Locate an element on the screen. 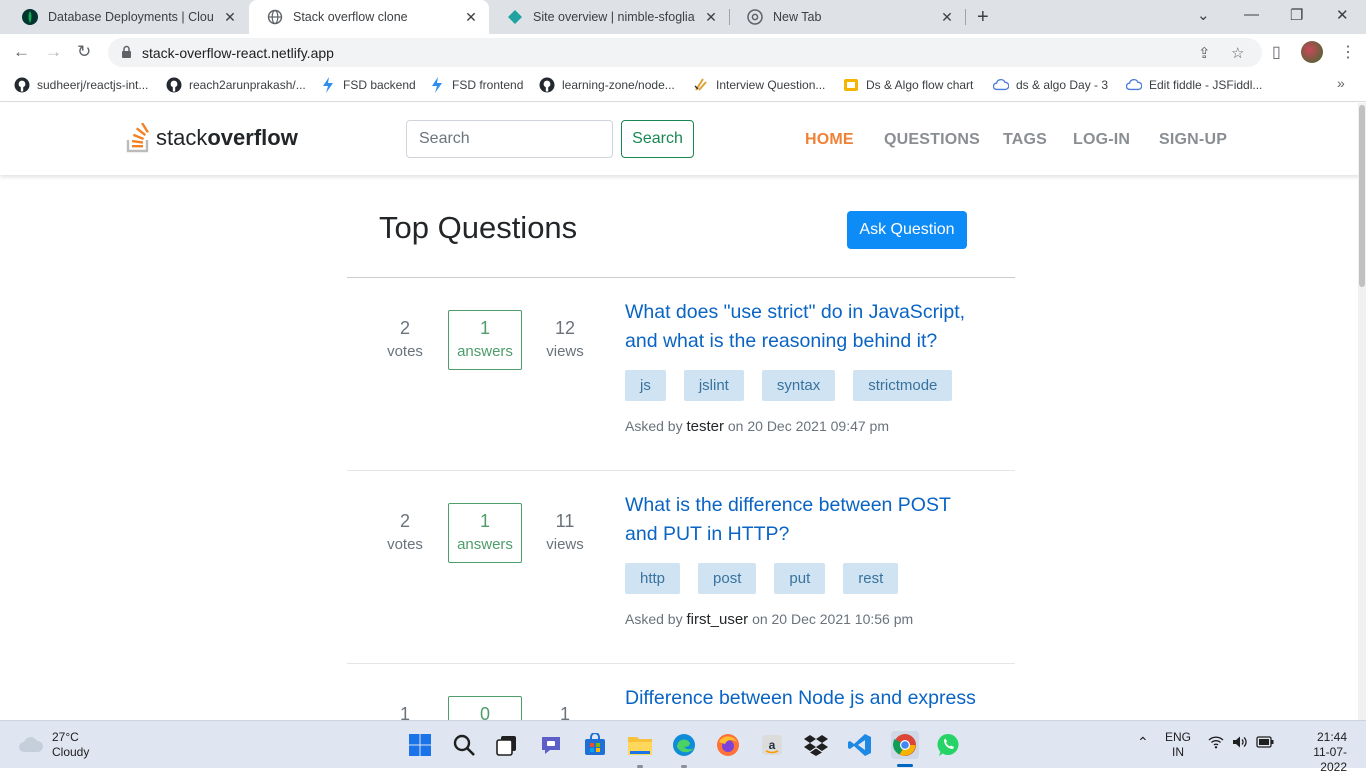 This screenshot has height=775, width=1366. store-icon is located at coordinates (595, 745).